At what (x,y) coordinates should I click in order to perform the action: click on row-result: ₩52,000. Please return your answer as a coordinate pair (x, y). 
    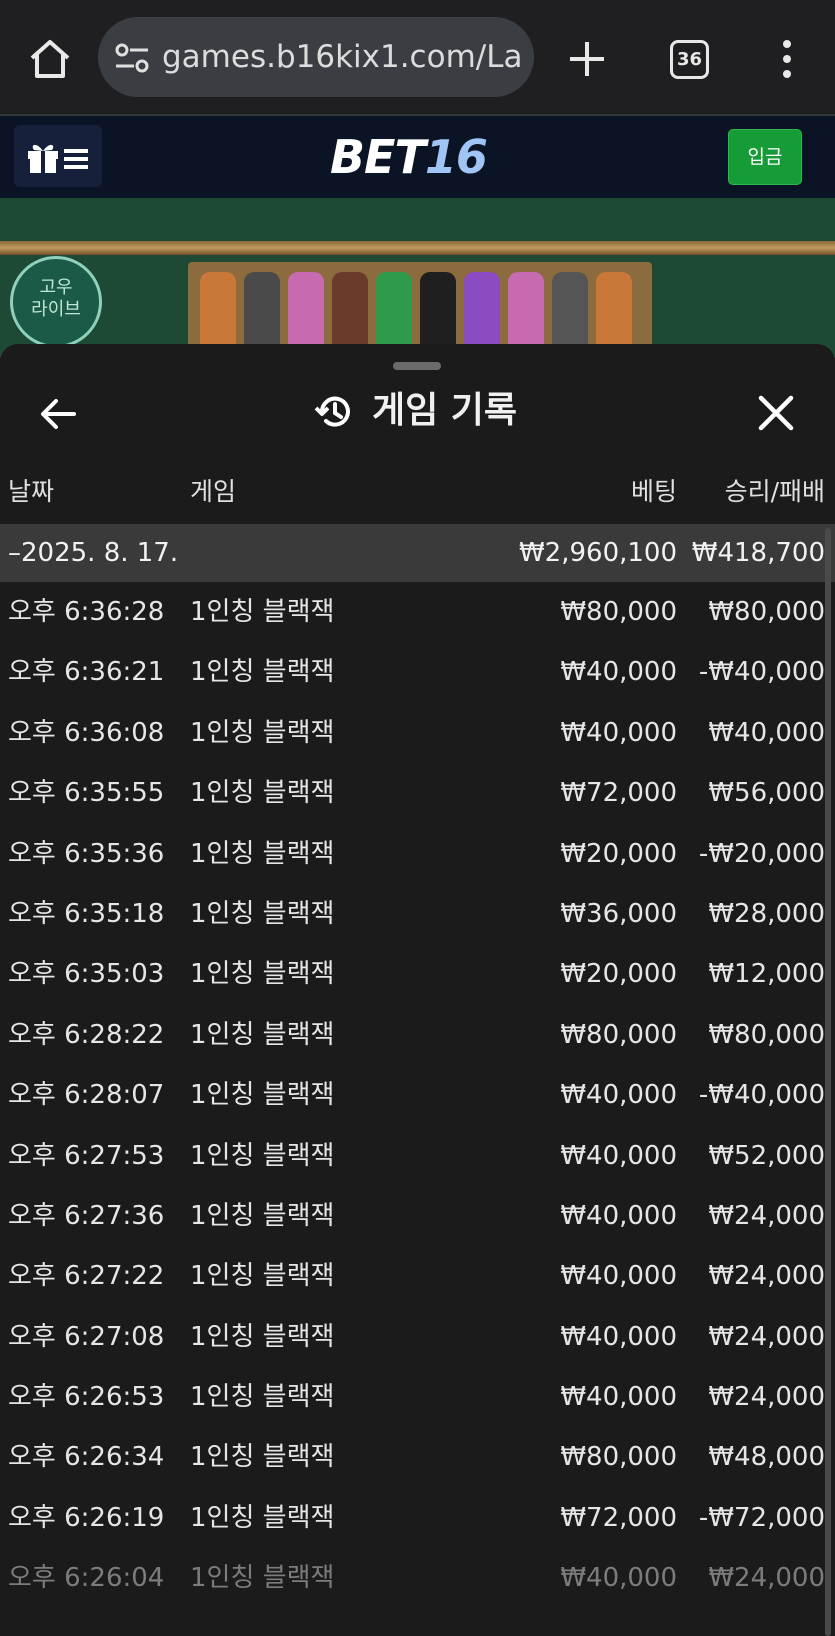
    Looking at the image, I should click on (766, 1155).